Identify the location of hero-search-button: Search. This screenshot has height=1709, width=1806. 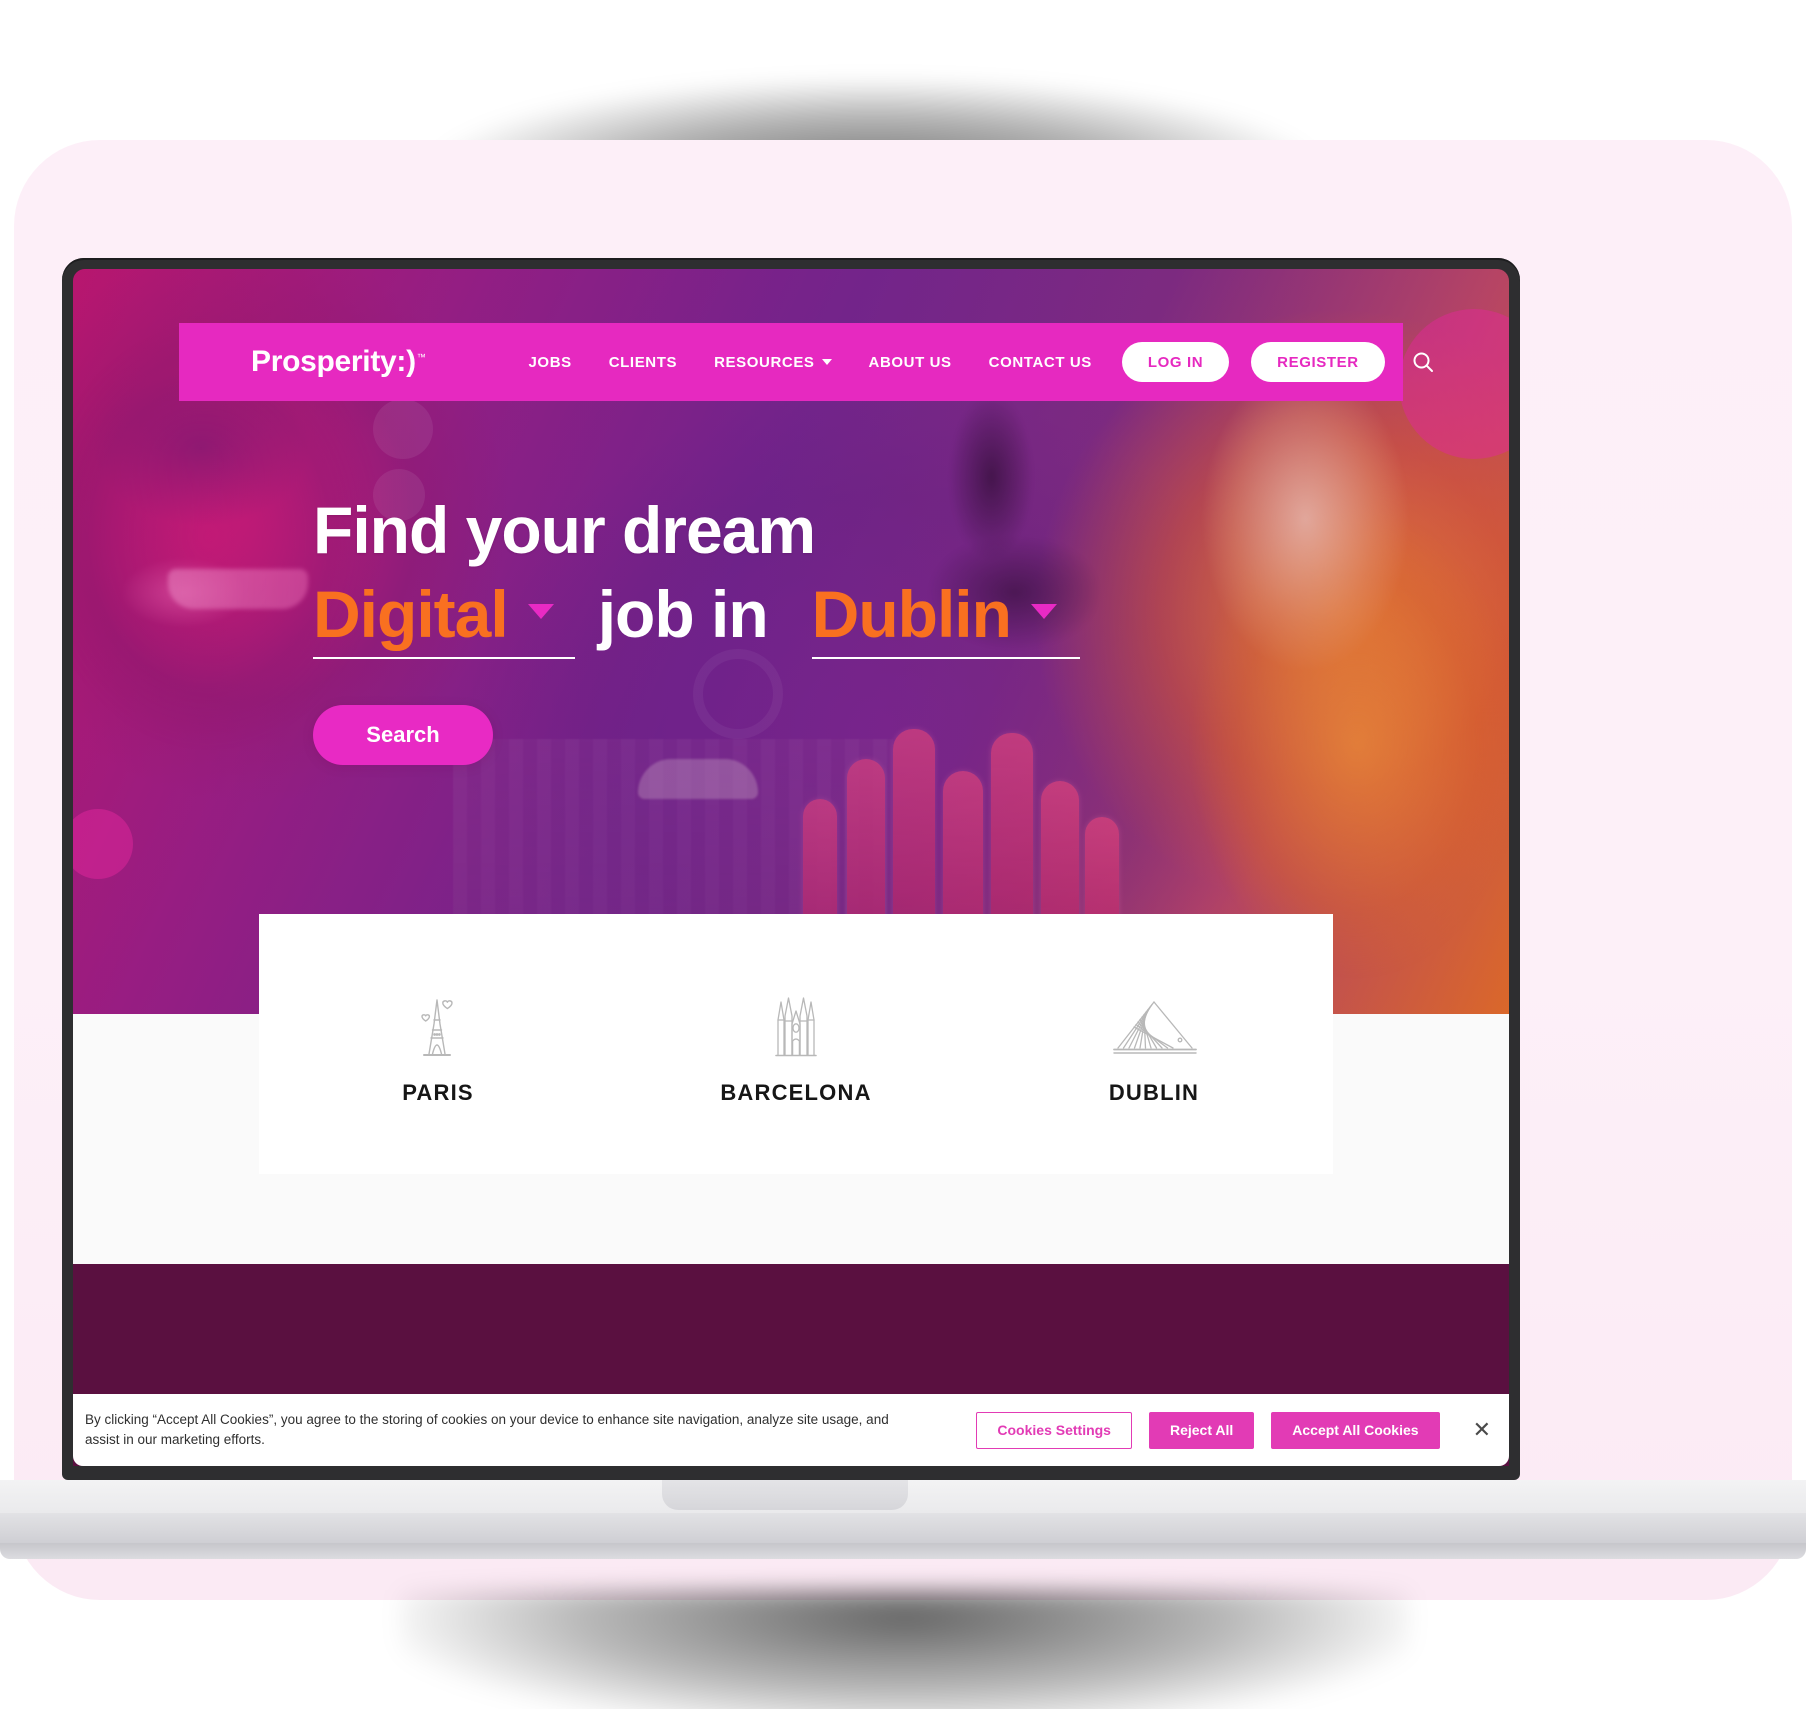
(403, 735).